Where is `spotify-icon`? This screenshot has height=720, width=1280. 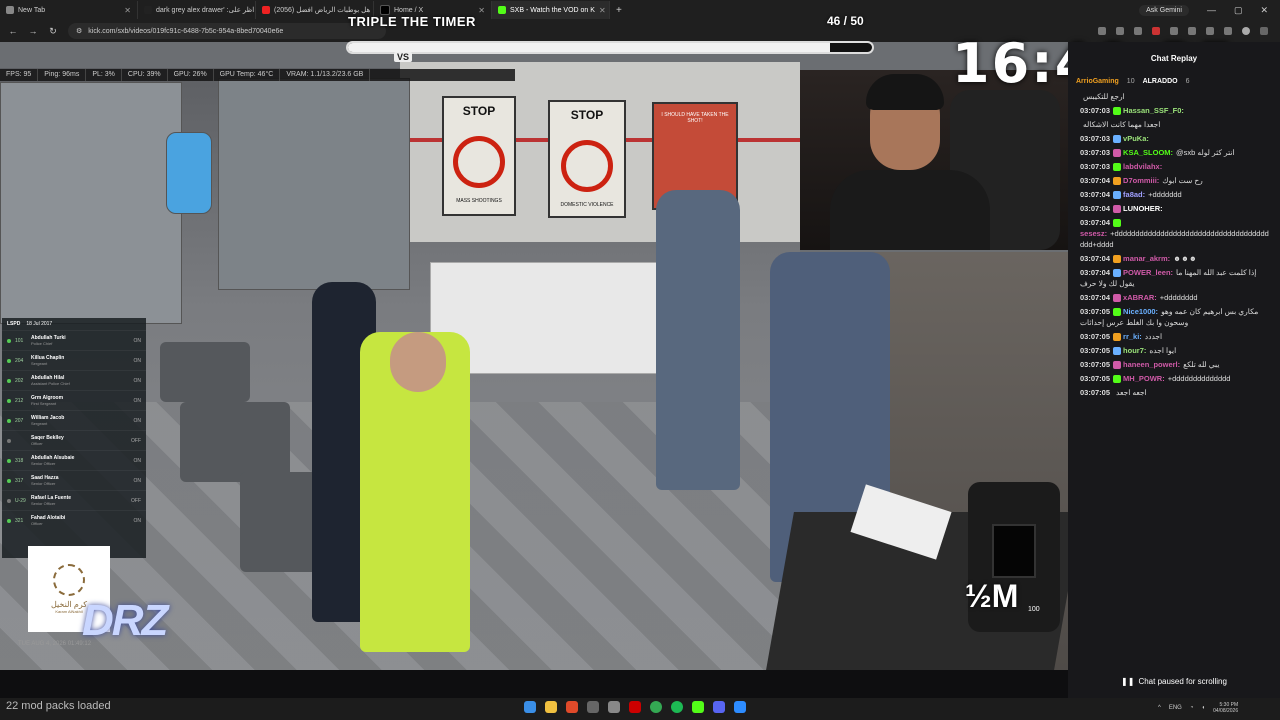
spotify-icon is located at coordinates (677, 707).